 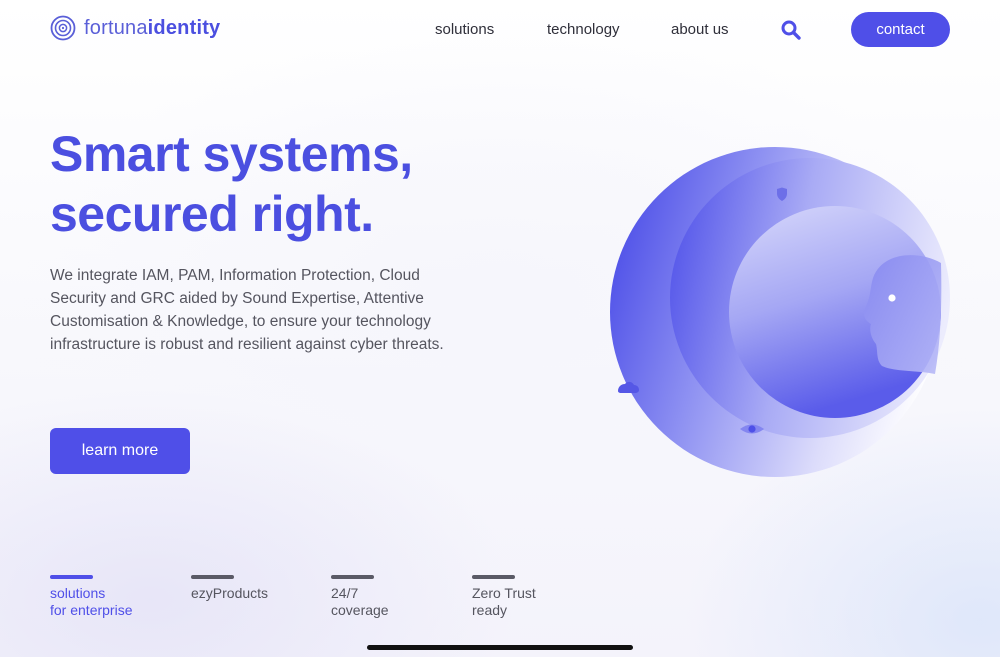 I want to click on tab-24-7-coverage: 24/7 coverage, so click(x=391, y=597).